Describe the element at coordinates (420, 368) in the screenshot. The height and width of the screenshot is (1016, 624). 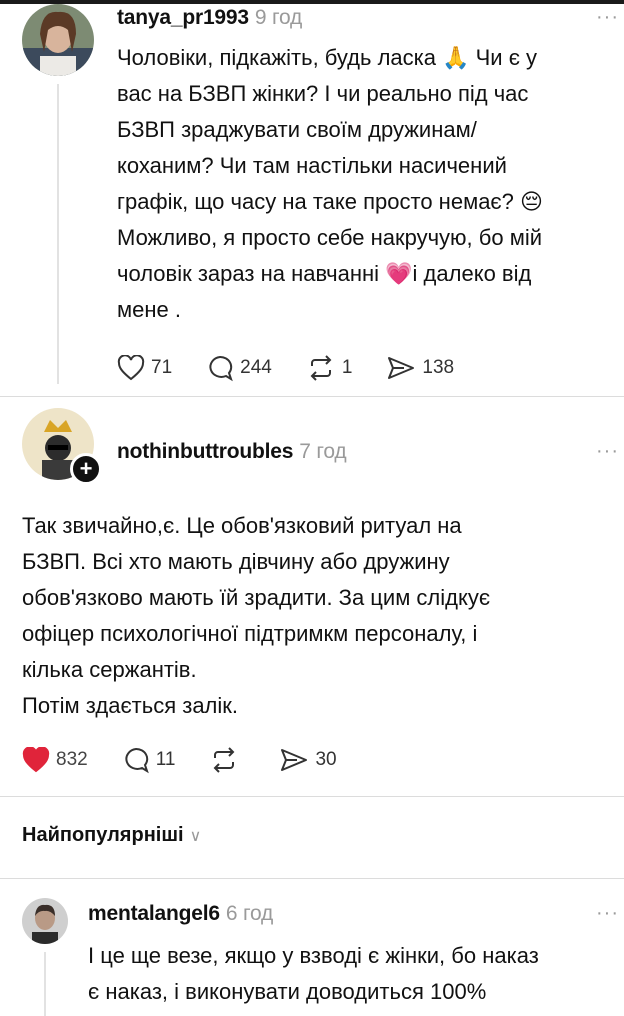
I see `share-button: 138` at that location.